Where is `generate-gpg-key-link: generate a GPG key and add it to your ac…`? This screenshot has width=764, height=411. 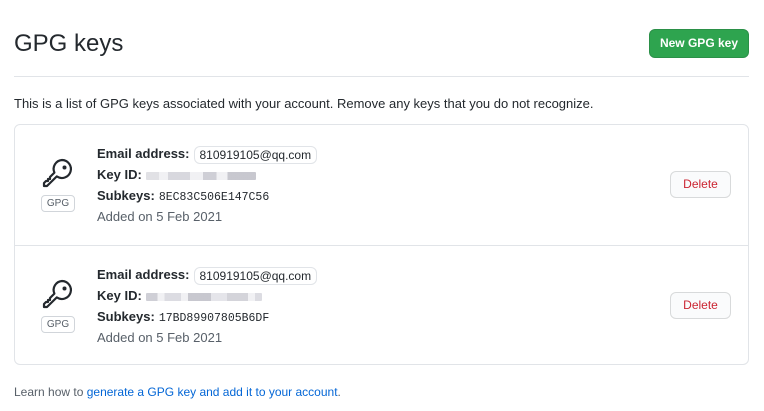 generate-gpg-key-link: generate a GPG key and add it to your ac… is located at coordinates (212, 392).